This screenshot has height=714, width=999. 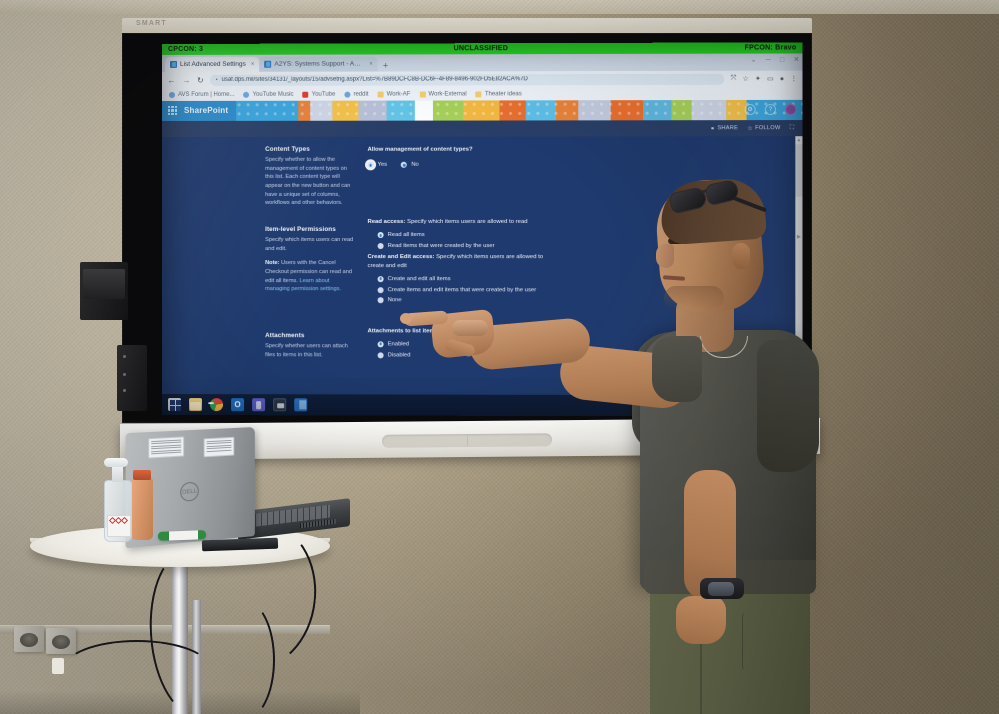 I want to click on focus-on-content-icon: ⛶, so click(x=792, y=127).